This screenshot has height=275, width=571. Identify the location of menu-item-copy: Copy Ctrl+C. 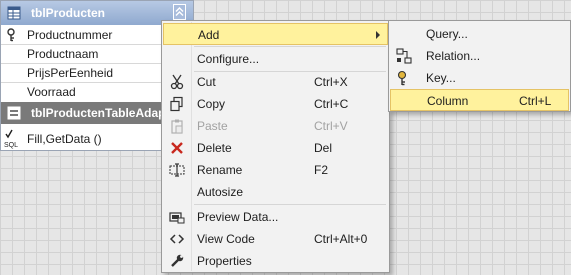
(275, 104).